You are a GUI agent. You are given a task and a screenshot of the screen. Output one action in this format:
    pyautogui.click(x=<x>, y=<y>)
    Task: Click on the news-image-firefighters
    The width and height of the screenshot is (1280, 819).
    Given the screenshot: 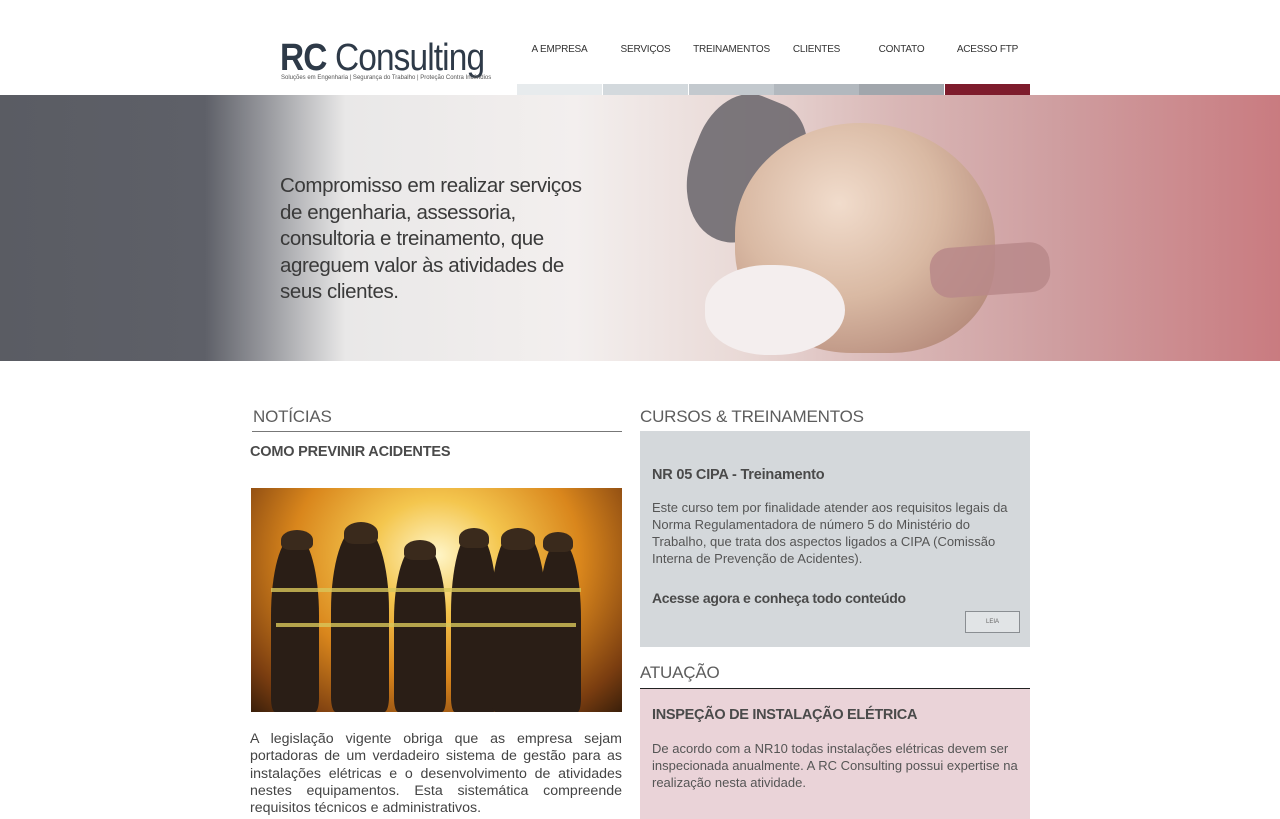 What is the action you would take?
    pyautogui.click(x=436, y=600)
    